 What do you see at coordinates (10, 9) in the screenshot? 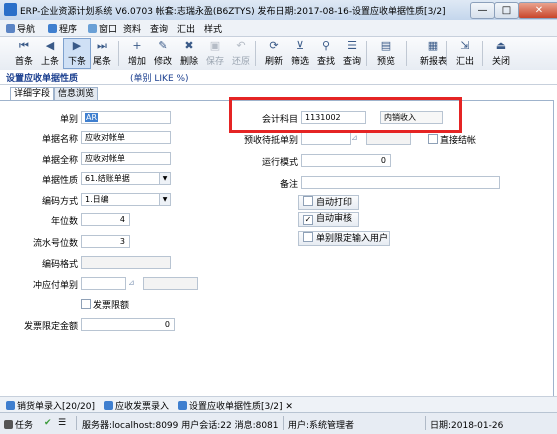
I see `app-icon` at bounding box center [10, 9].